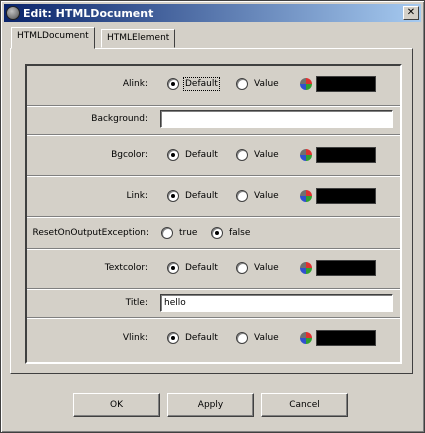  What do you see at coordinates (137, 196) in the screenshot?
I see `link-label: Link:` at bounding box center [137, 196].